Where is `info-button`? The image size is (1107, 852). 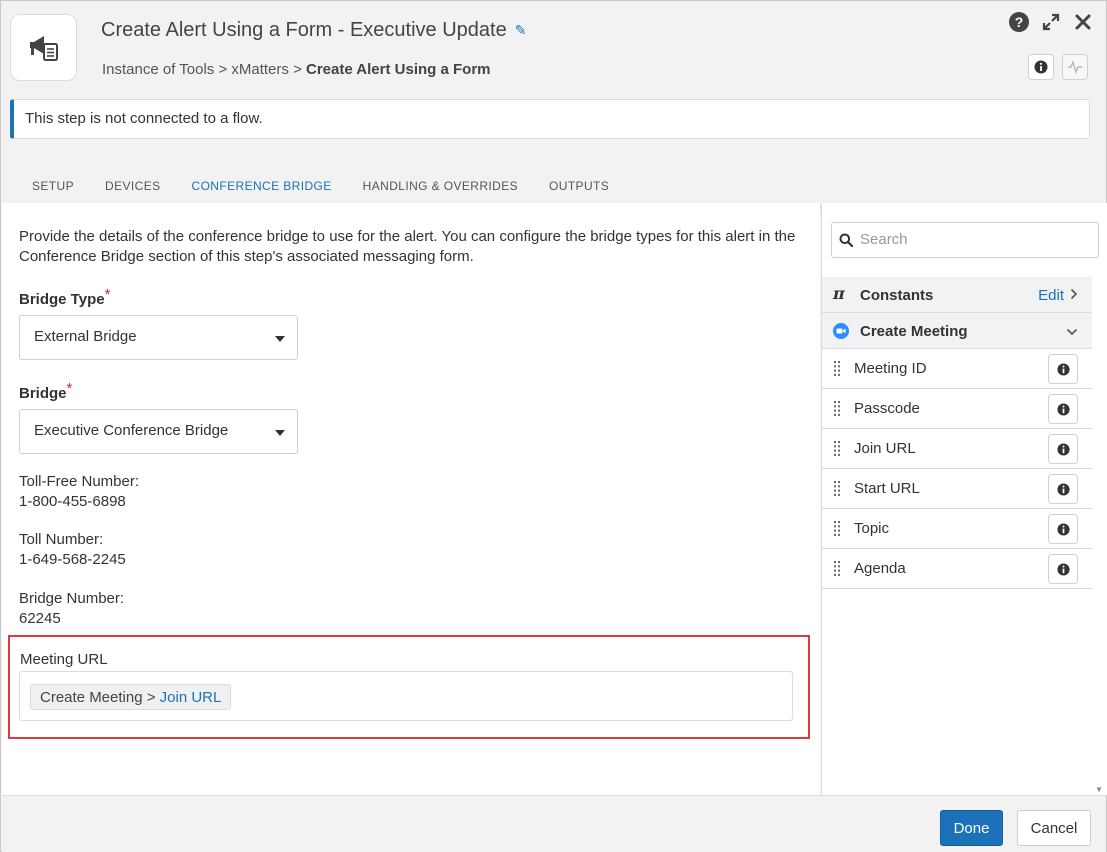
info-button is located at coordinates (1041, 67).